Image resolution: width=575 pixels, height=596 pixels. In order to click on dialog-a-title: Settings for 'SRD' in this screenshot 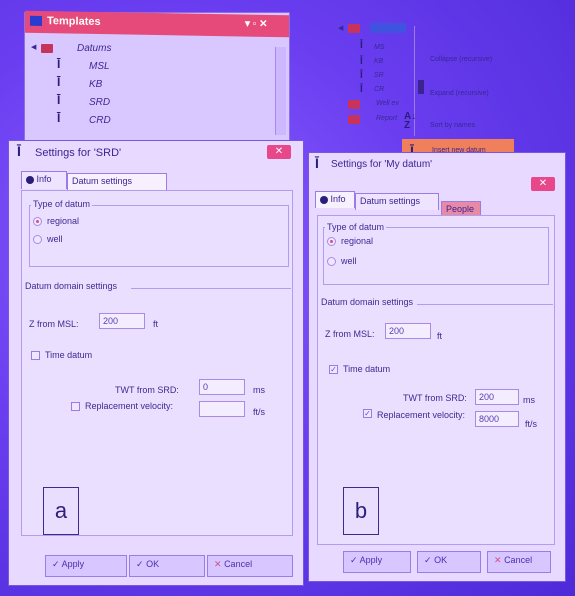, I will do `click(78, 153)`.